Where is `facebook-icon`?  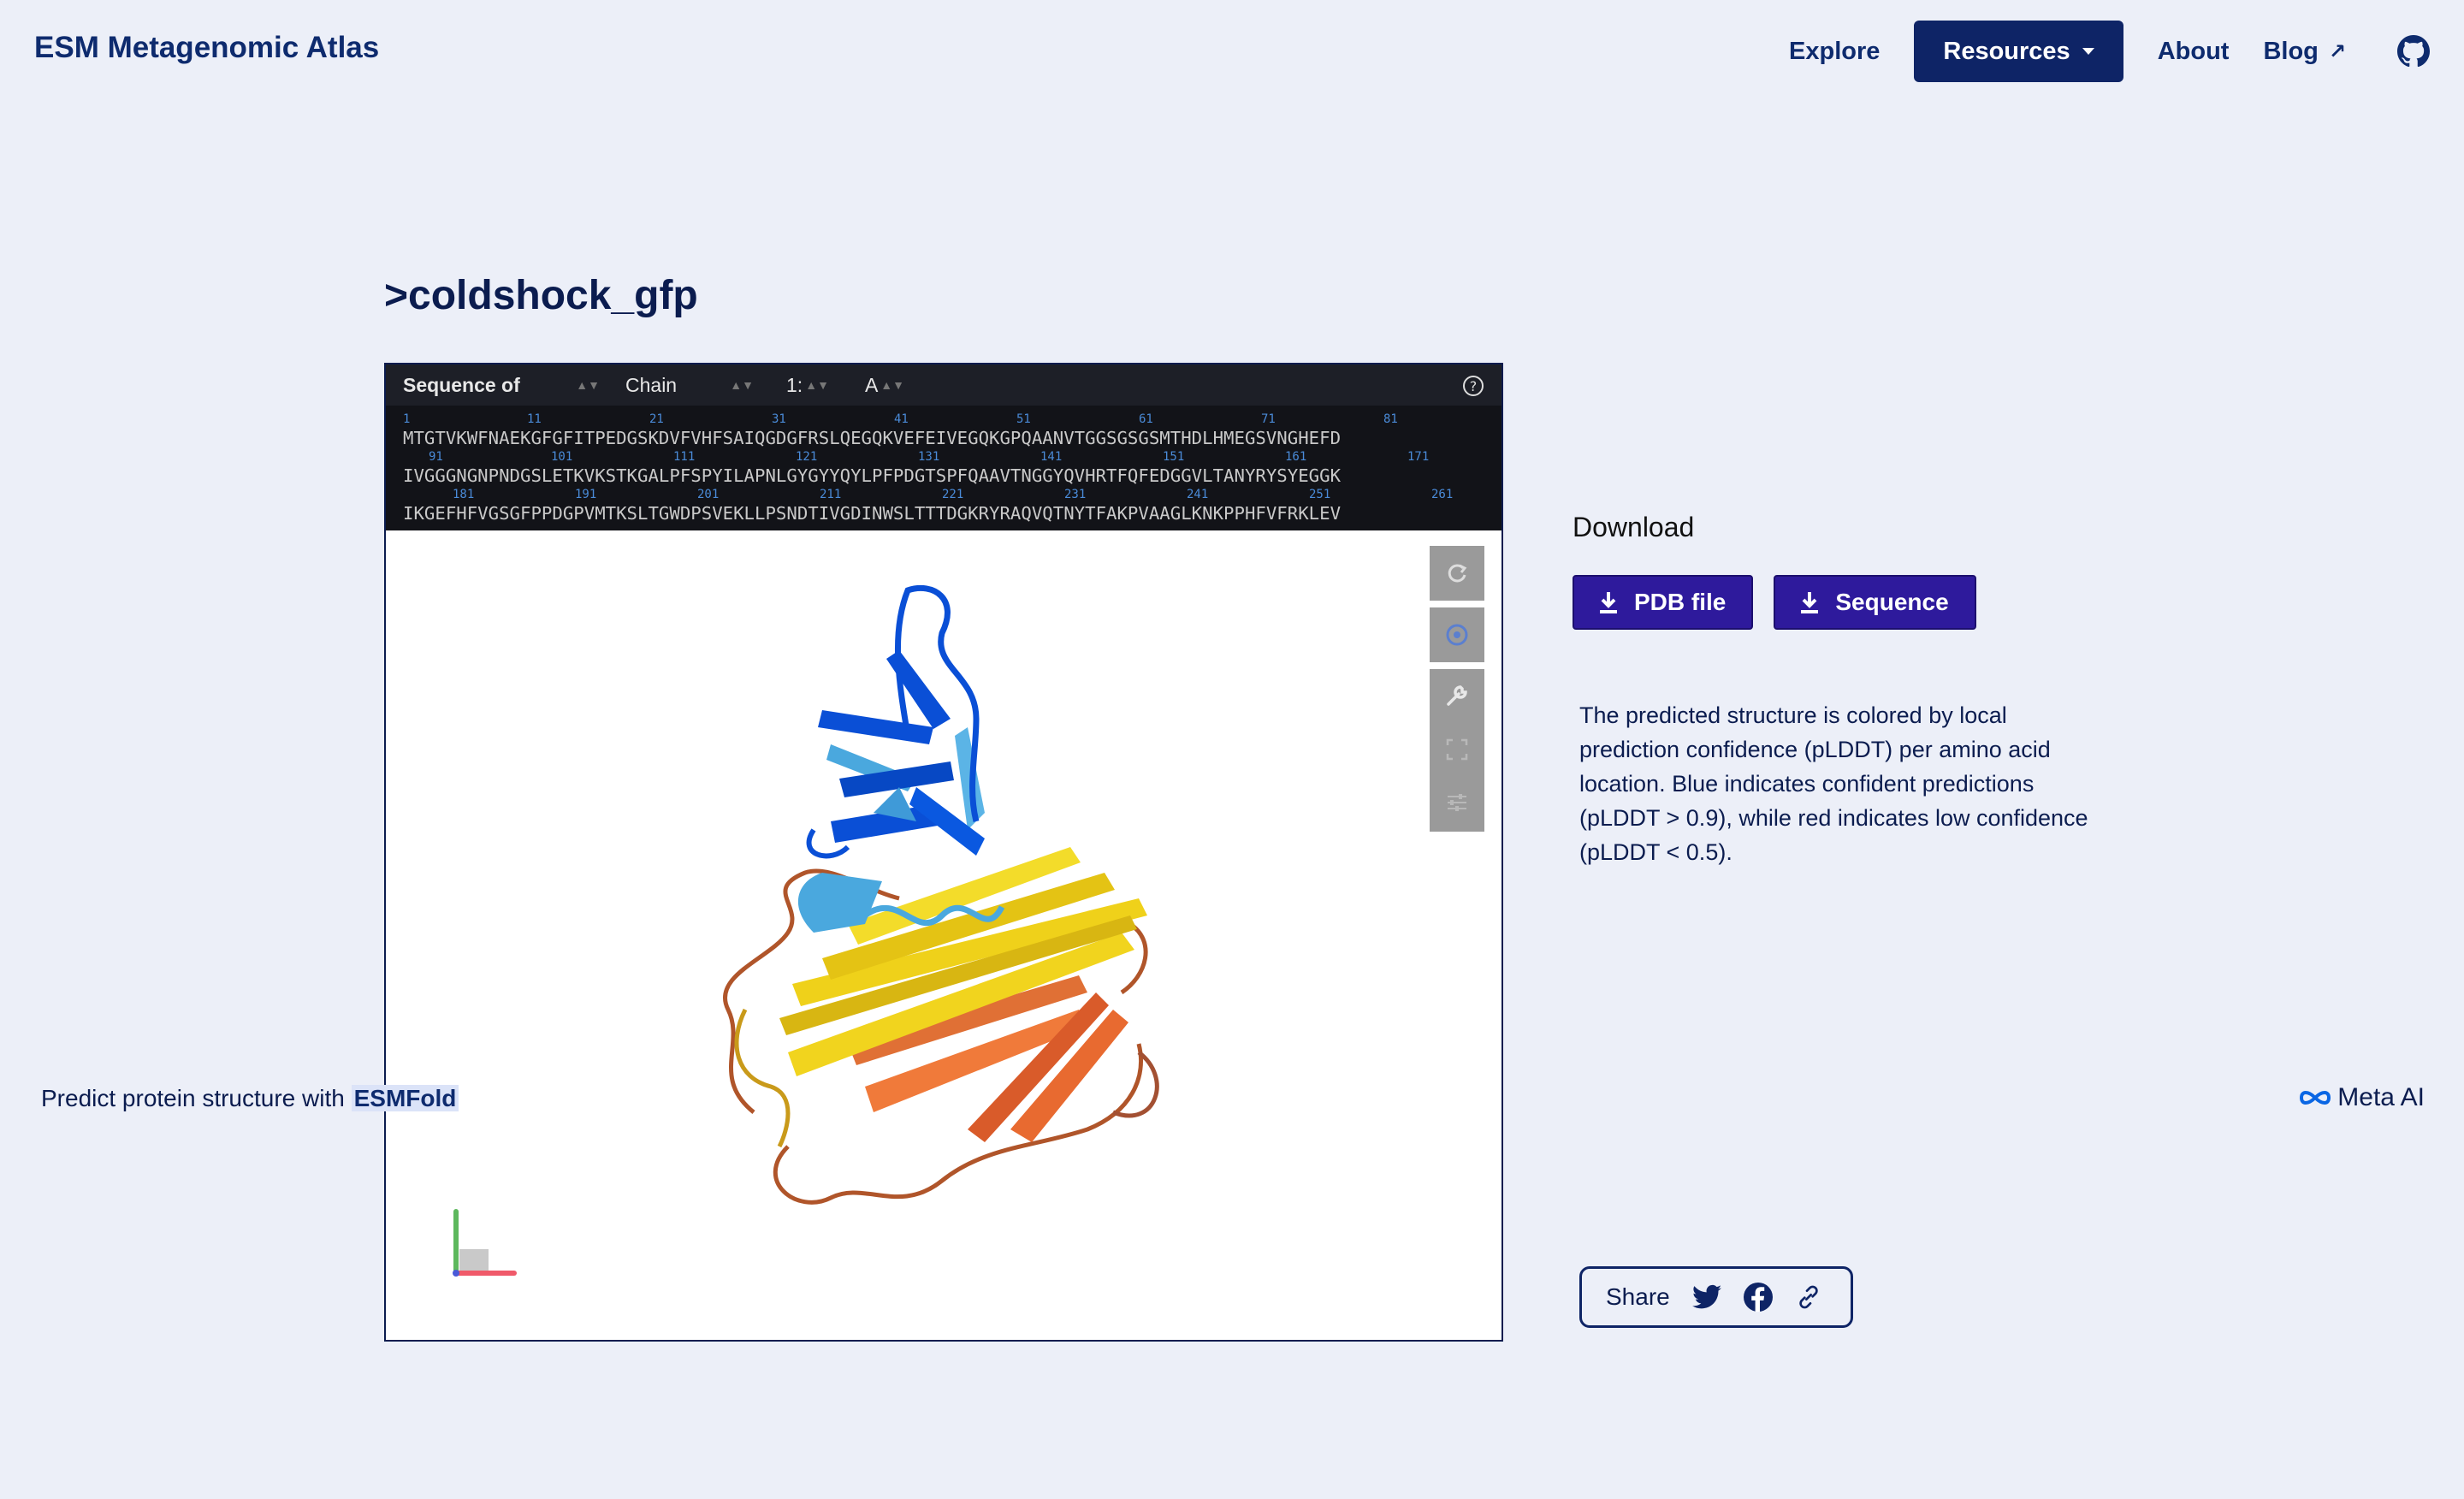 facebook-icon is located at coordinates (1758, 1298).